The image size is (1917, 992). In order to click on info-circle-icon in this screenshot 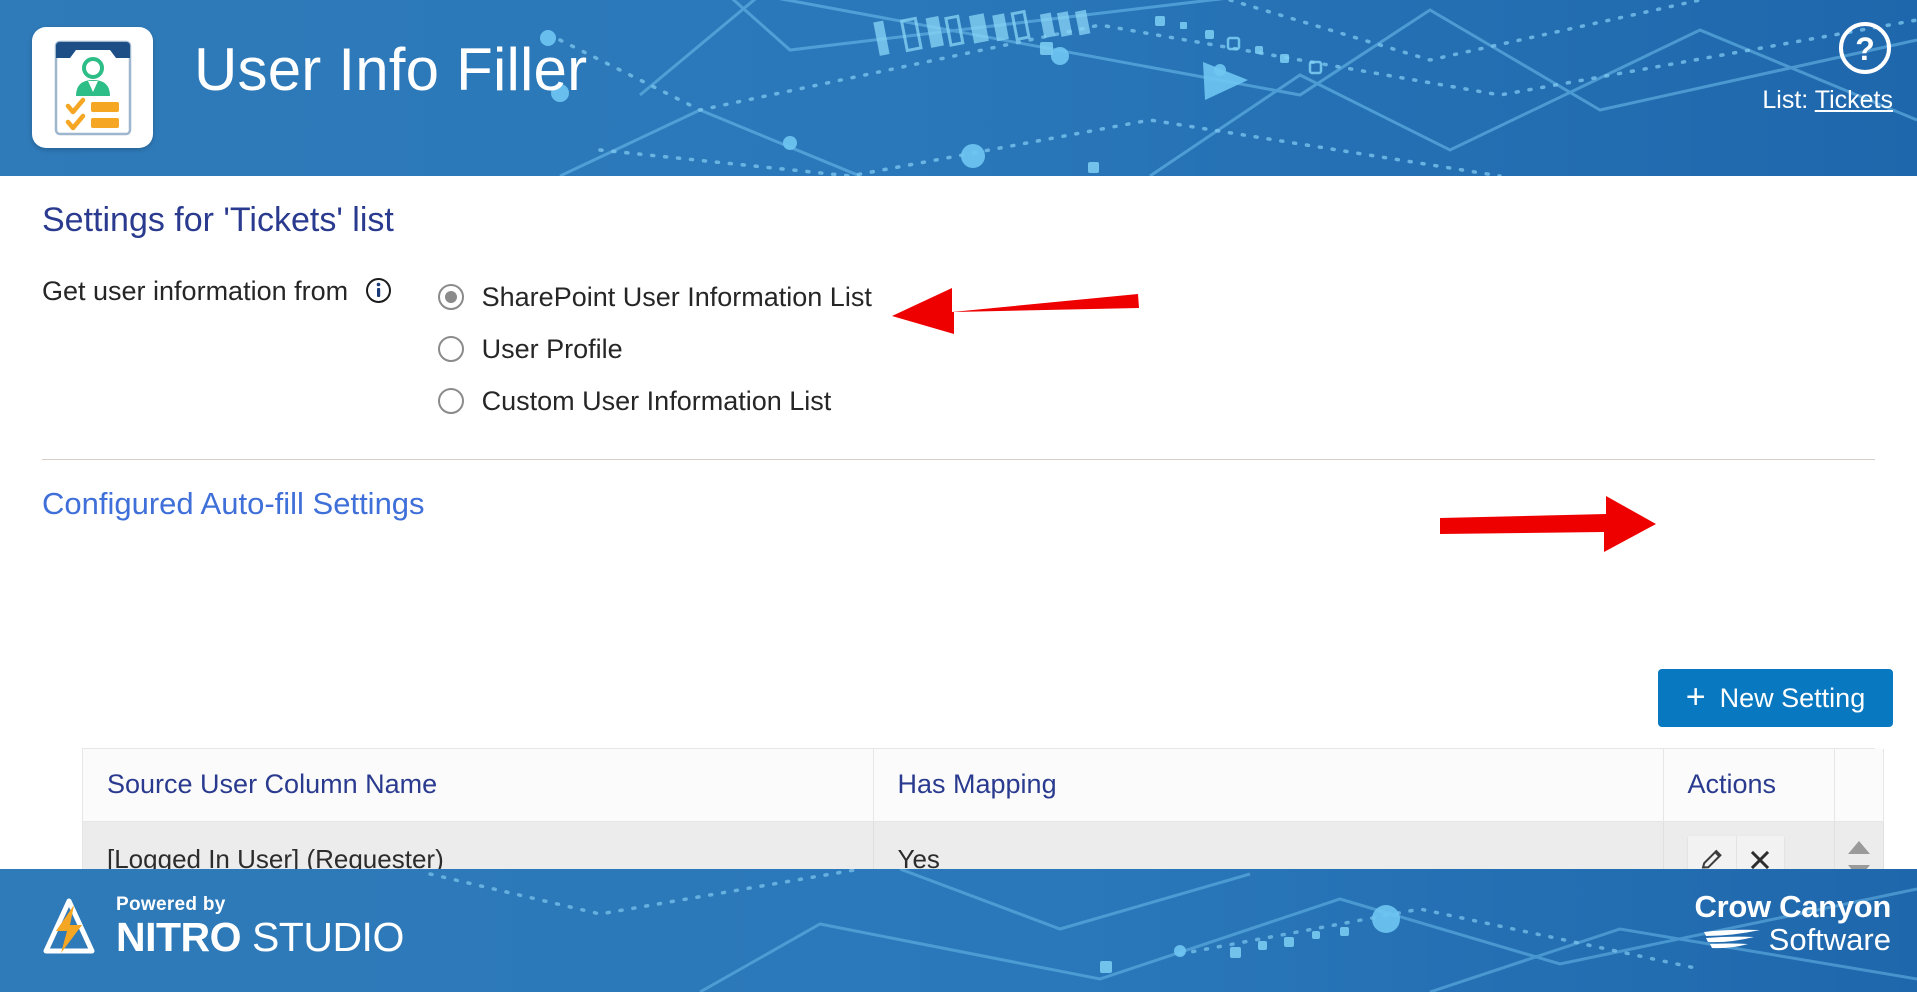, I will do `click(378, 290)`.